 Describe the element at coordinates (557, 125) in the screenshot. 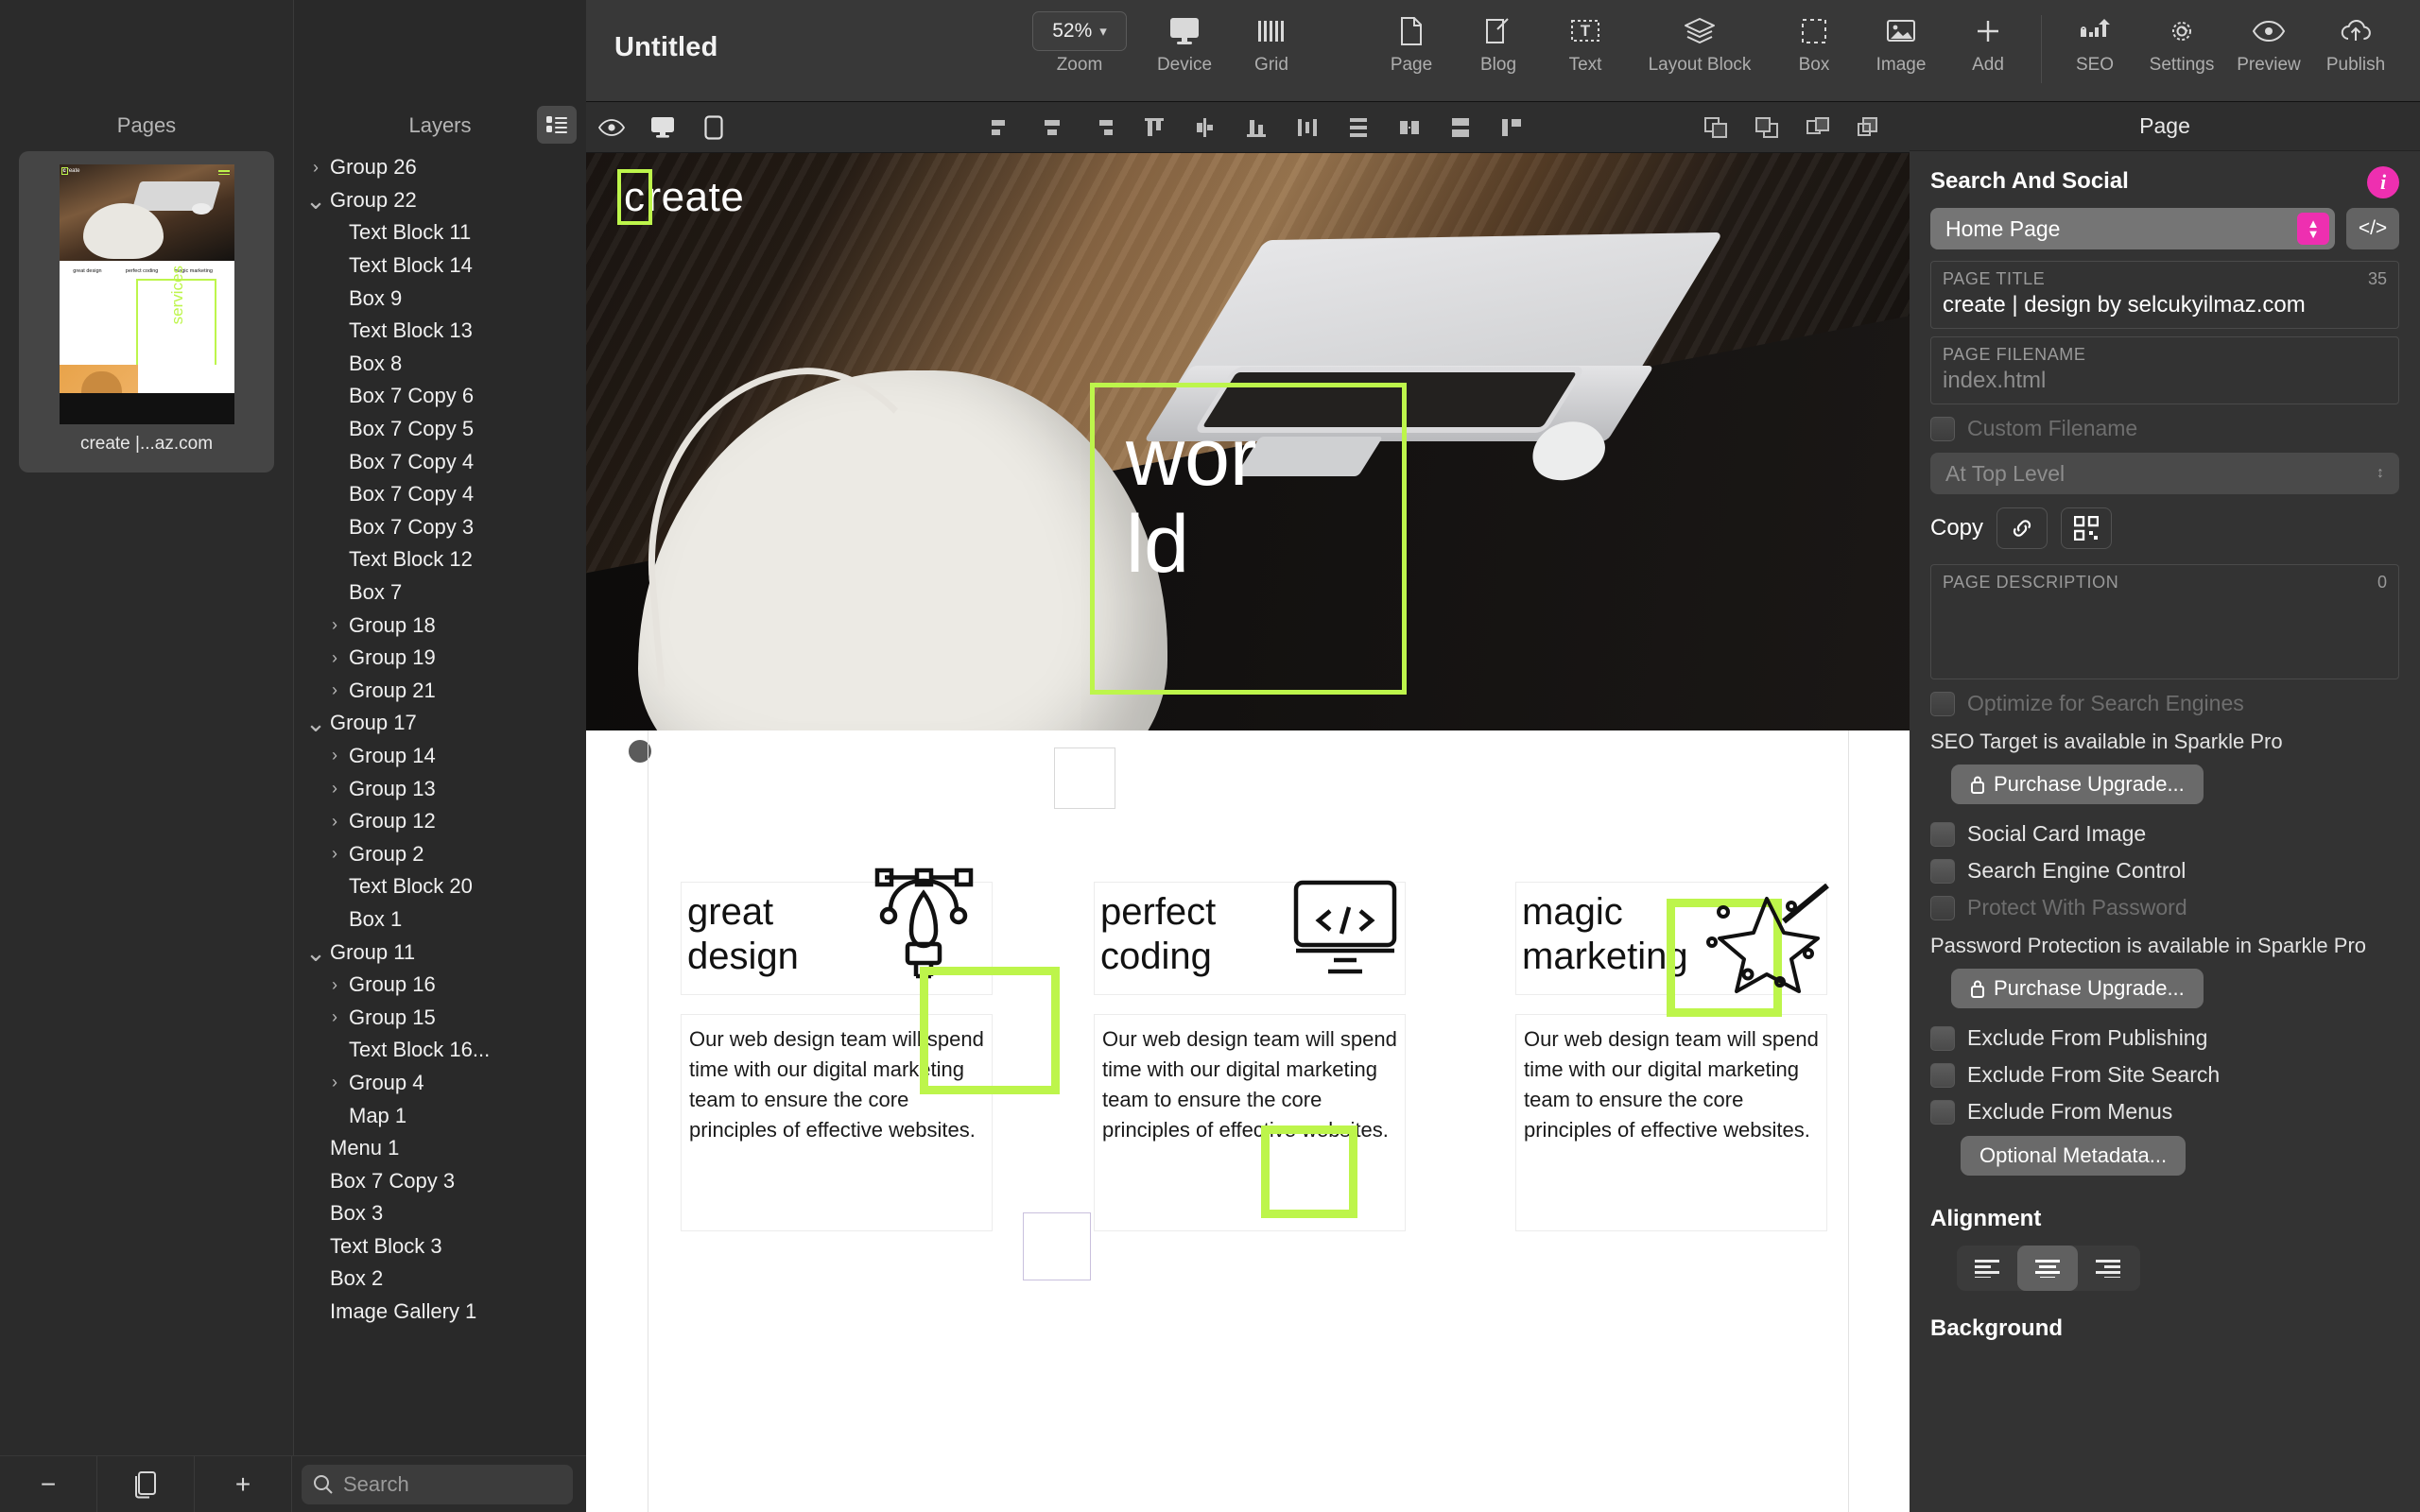

I see `layers-list-mode-button` at that location.